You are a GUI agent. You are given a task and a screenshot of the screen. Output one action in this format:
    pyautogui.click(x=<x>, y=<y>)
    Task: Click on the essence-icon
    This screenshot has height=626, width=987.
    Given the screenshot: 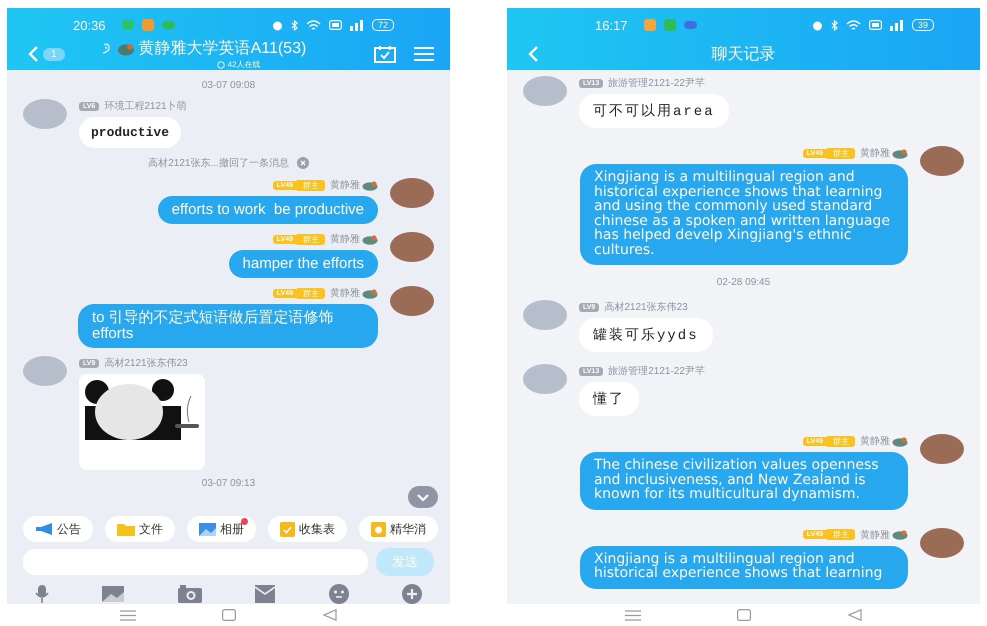 What is the action you would take?
    pyautogui.click(x=378, y=529)
    